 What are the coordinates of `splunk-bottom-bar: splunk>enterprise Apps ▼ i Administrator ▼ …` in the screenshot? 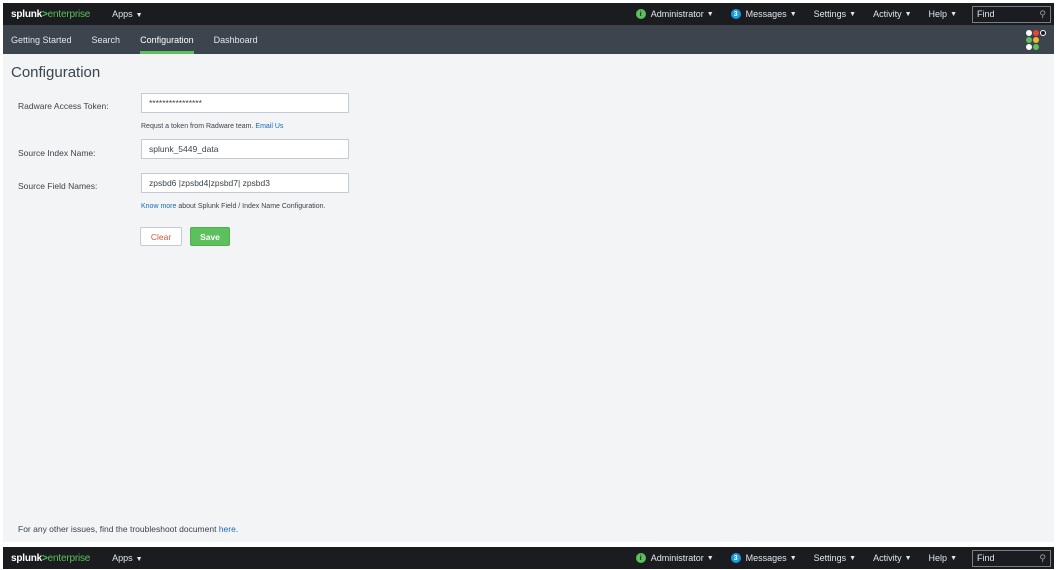 It's located at (528, 558).